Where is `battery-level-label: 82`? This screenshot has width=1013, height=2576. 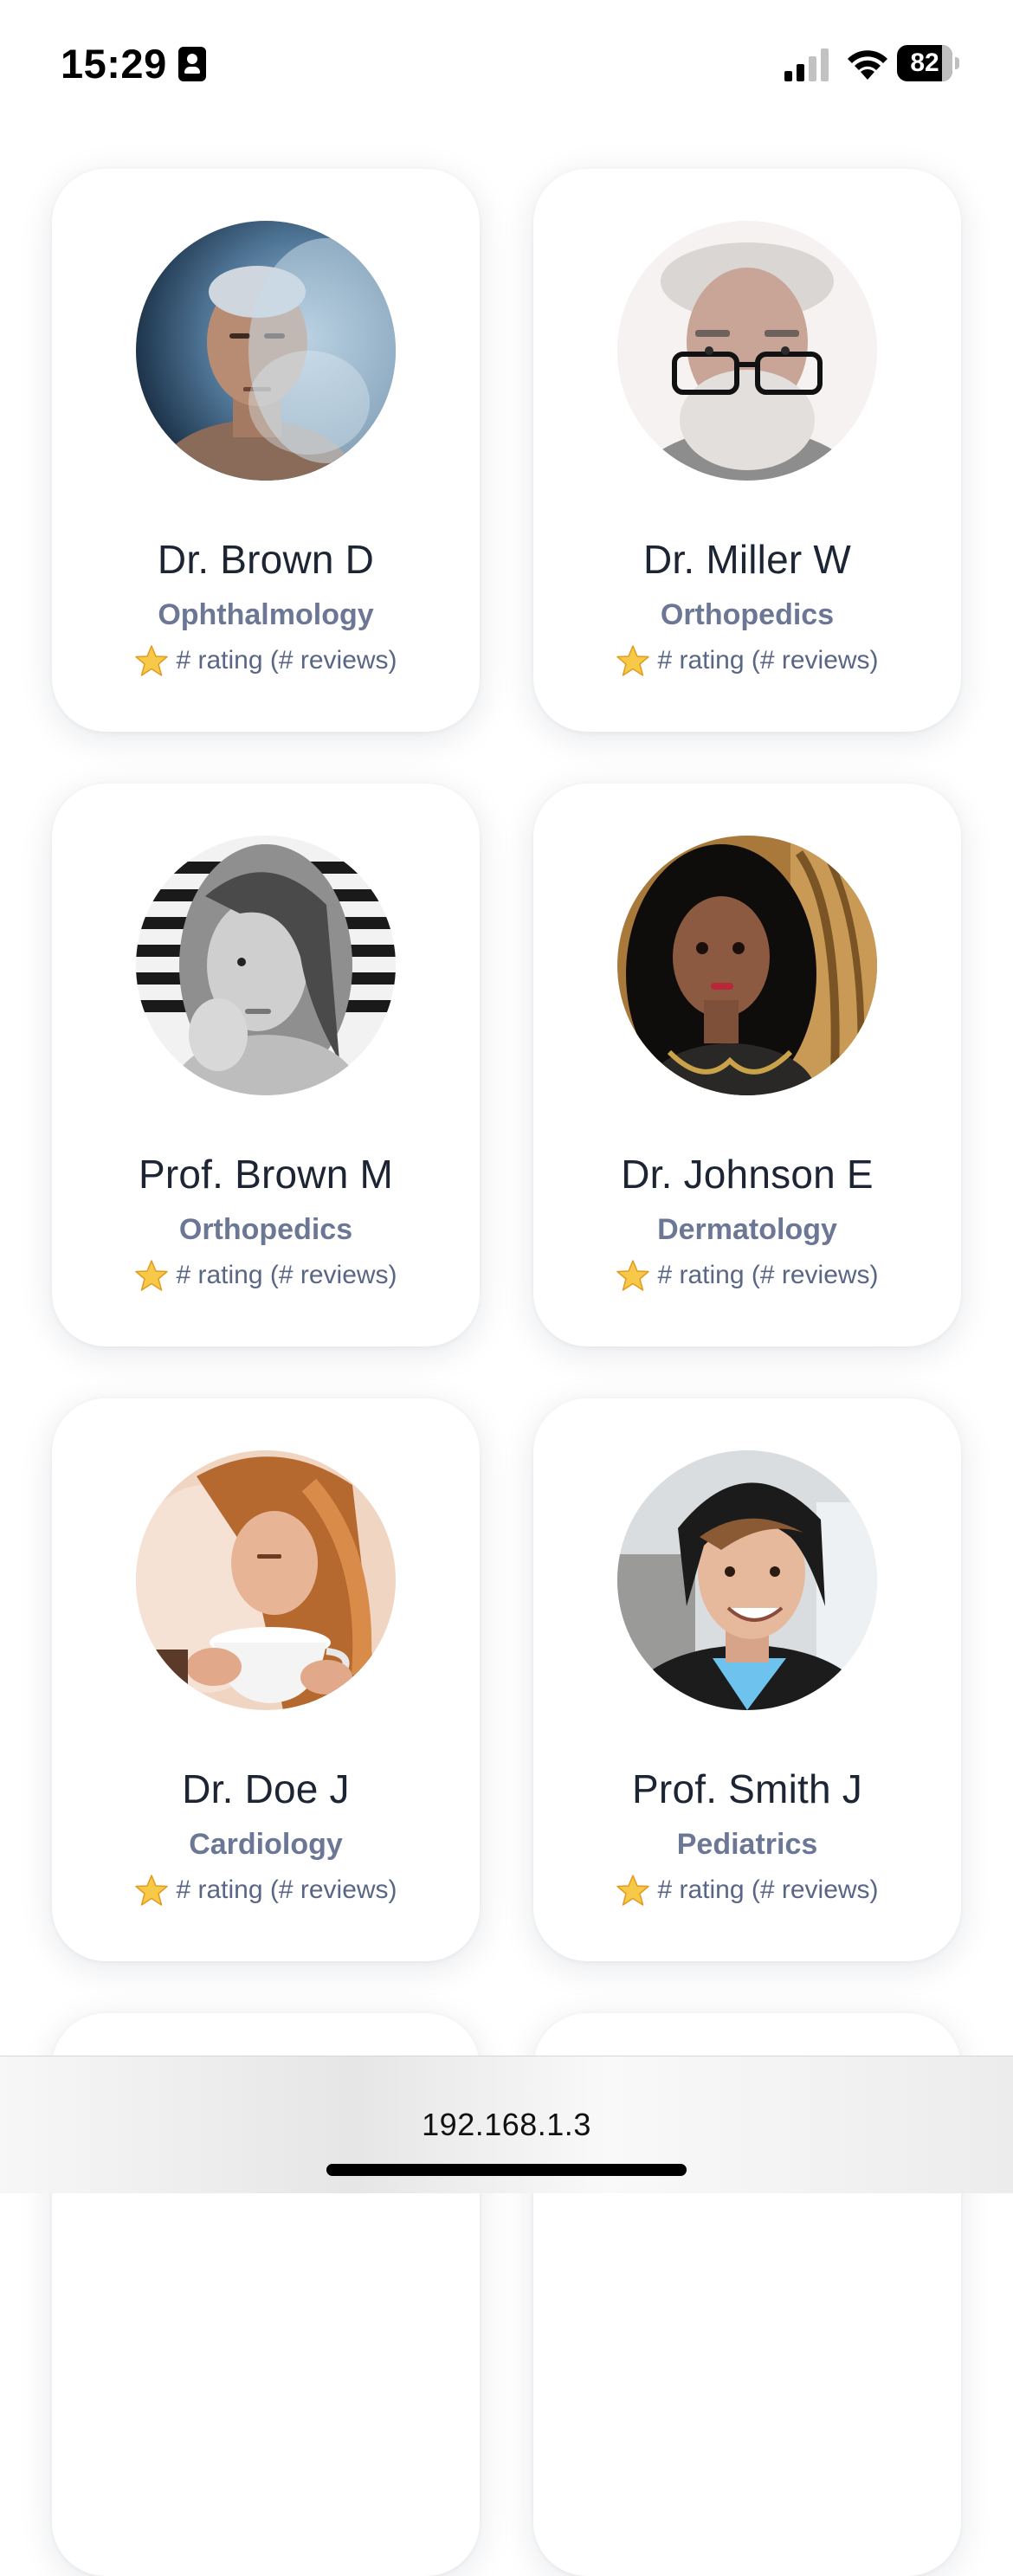 battery-level-label: 82 is located at coordinates (924, 63).